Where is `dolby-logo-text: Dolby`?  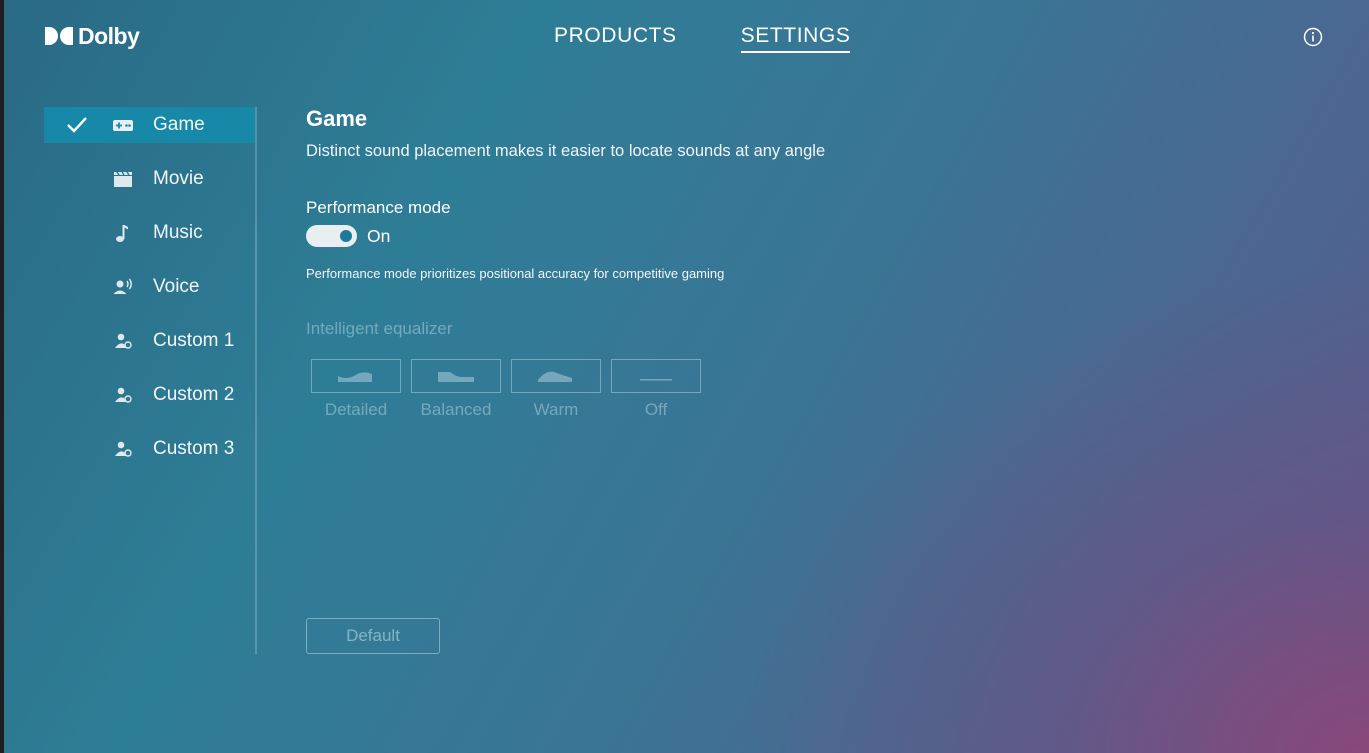 dolby-logo-text: Dolby is located at coordinates (109, 35).